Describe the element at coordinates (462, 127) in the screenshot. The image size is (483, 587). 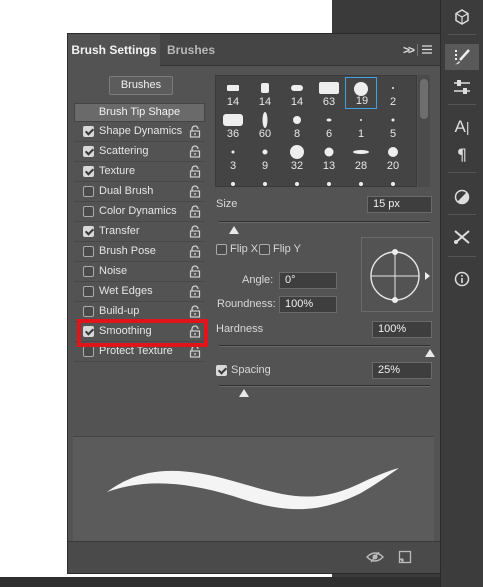
I see `character-icon: A|` at that location.